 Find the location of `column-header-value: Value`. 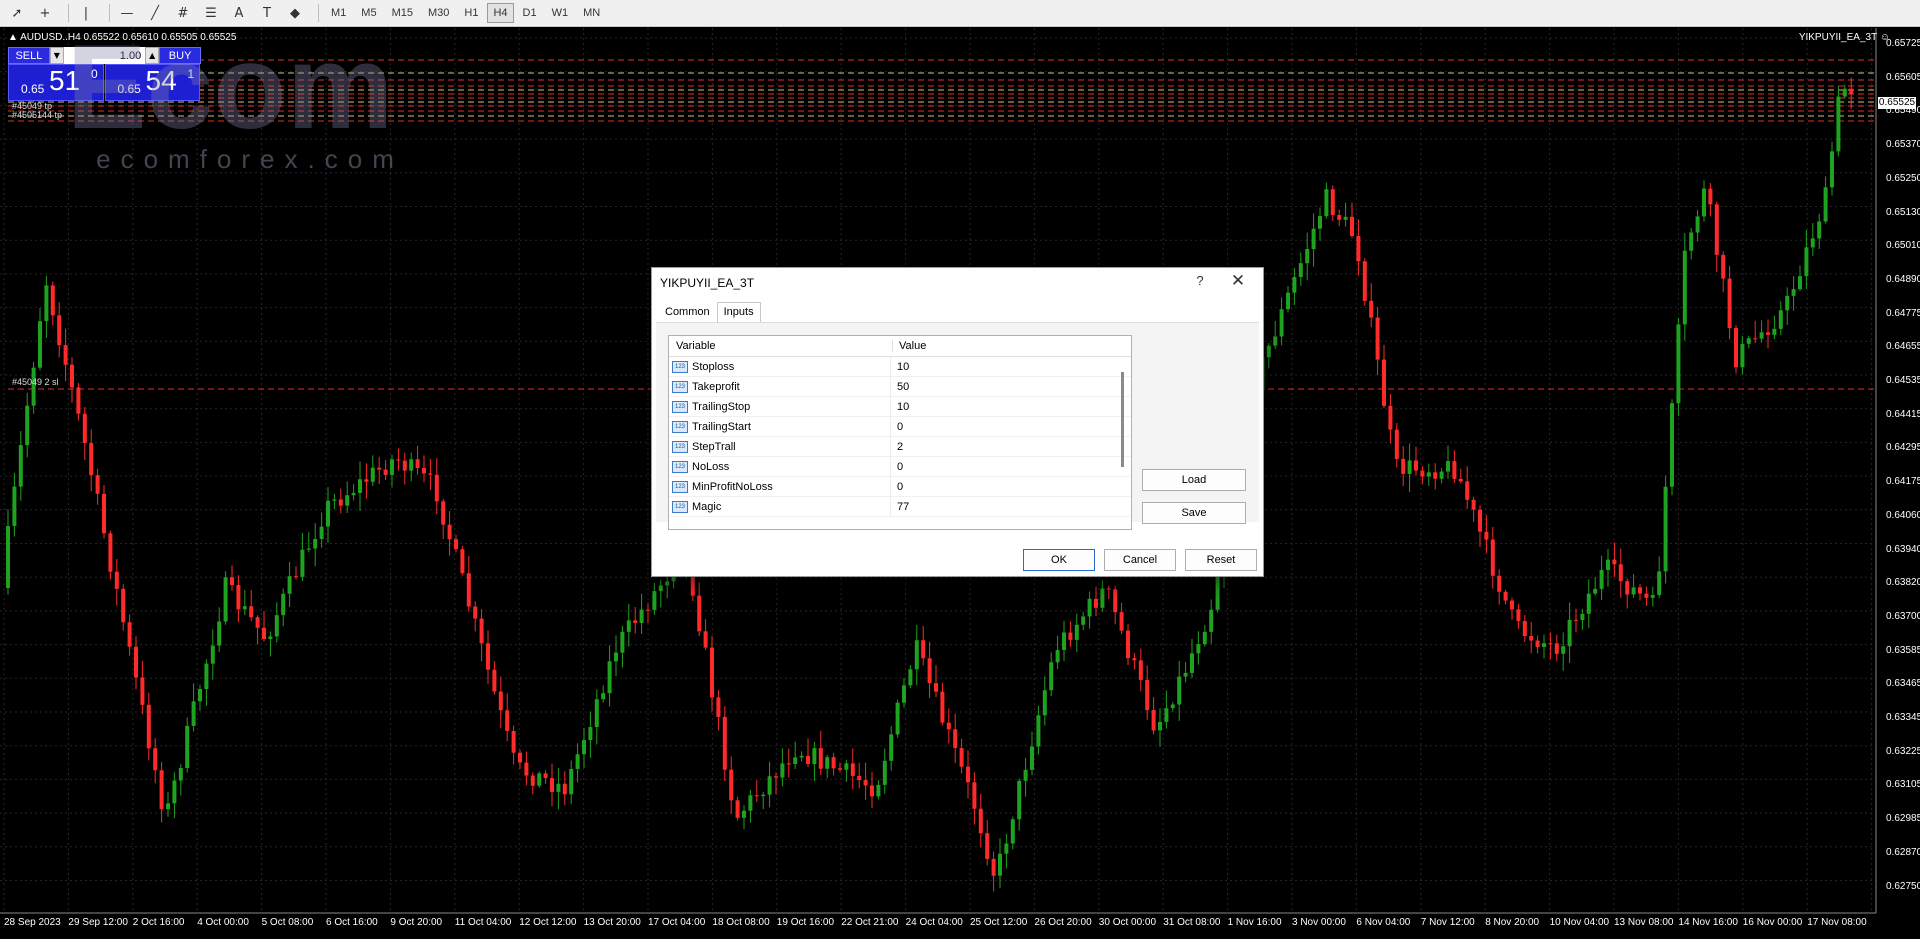

column-header-value: Value is located at coordinates (909, 346).